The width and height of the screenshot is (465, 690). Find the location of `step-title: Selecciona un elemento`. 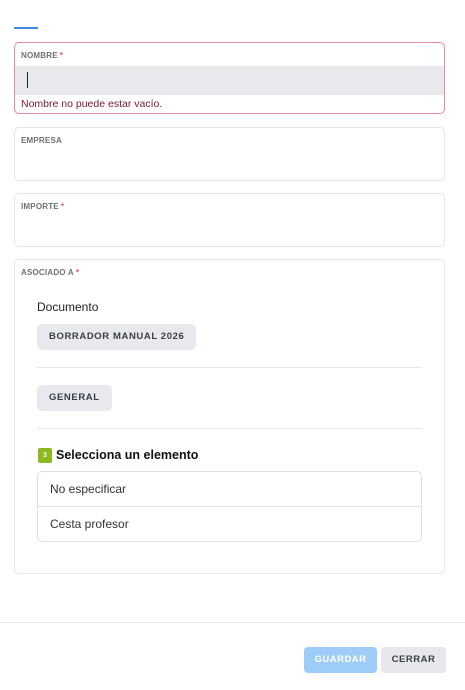

step-title: Selecciona un elemento is located at coordinates (127, 455).